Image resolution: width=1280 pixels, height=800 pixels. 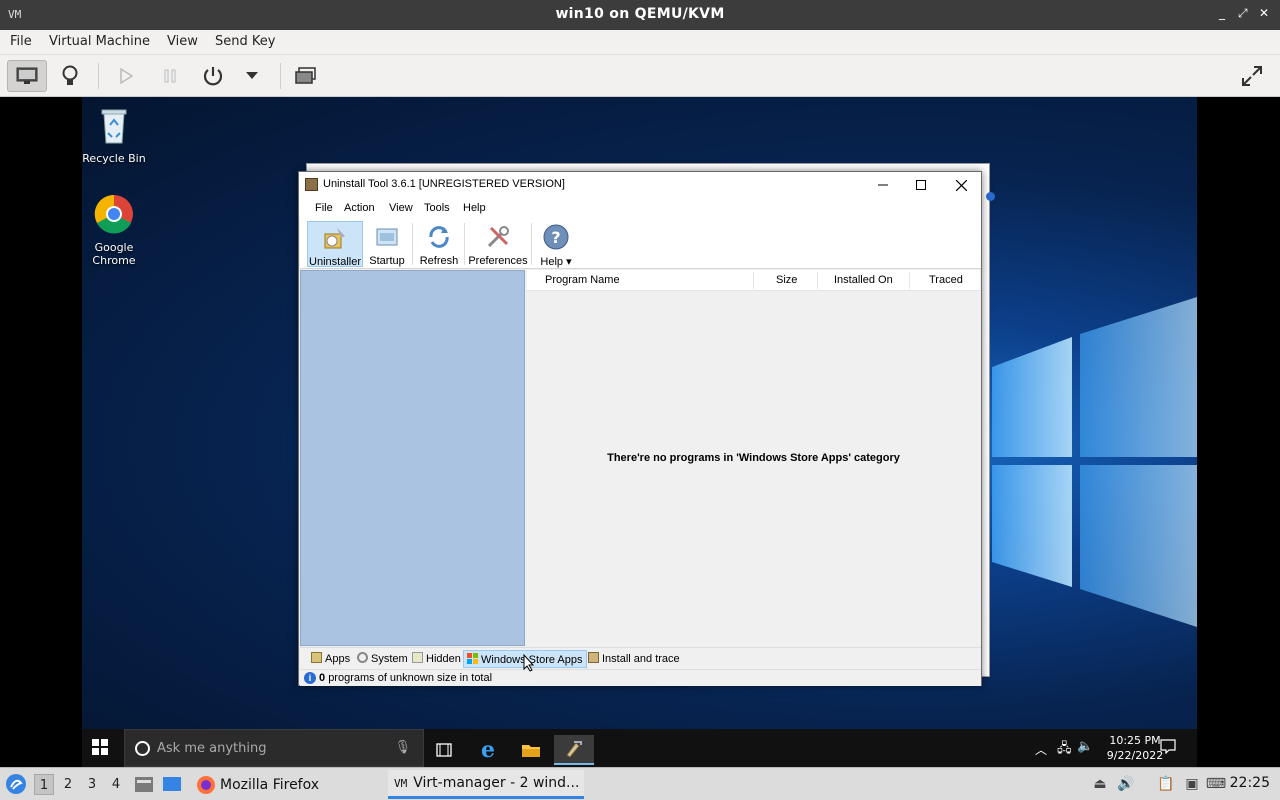 What do you see at coordinates (498, 237) in the screenshot?
I see `wrench-screwdriver-icon` at bounding box center [498, 237].